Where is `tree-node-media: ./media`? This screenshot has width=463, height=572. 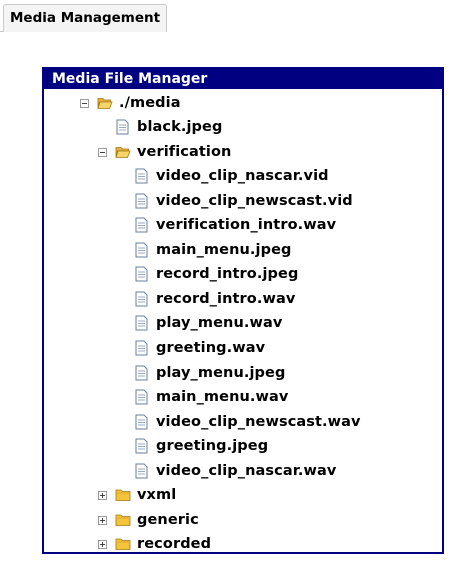 tree-node-media: ./media is located at coordinates (130, 103).